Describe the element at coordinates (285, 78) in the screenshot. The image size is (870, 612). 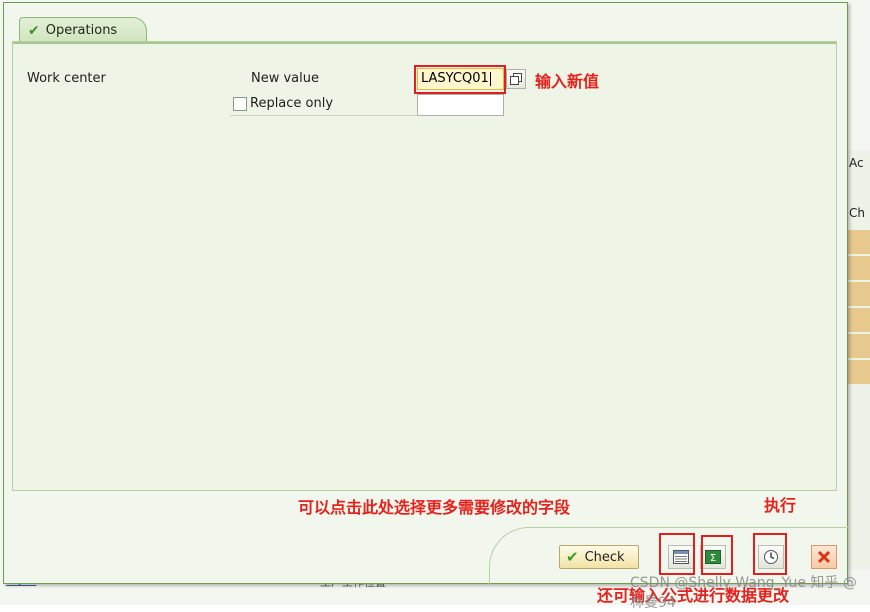
I see `new-value-label: New value` at that location.